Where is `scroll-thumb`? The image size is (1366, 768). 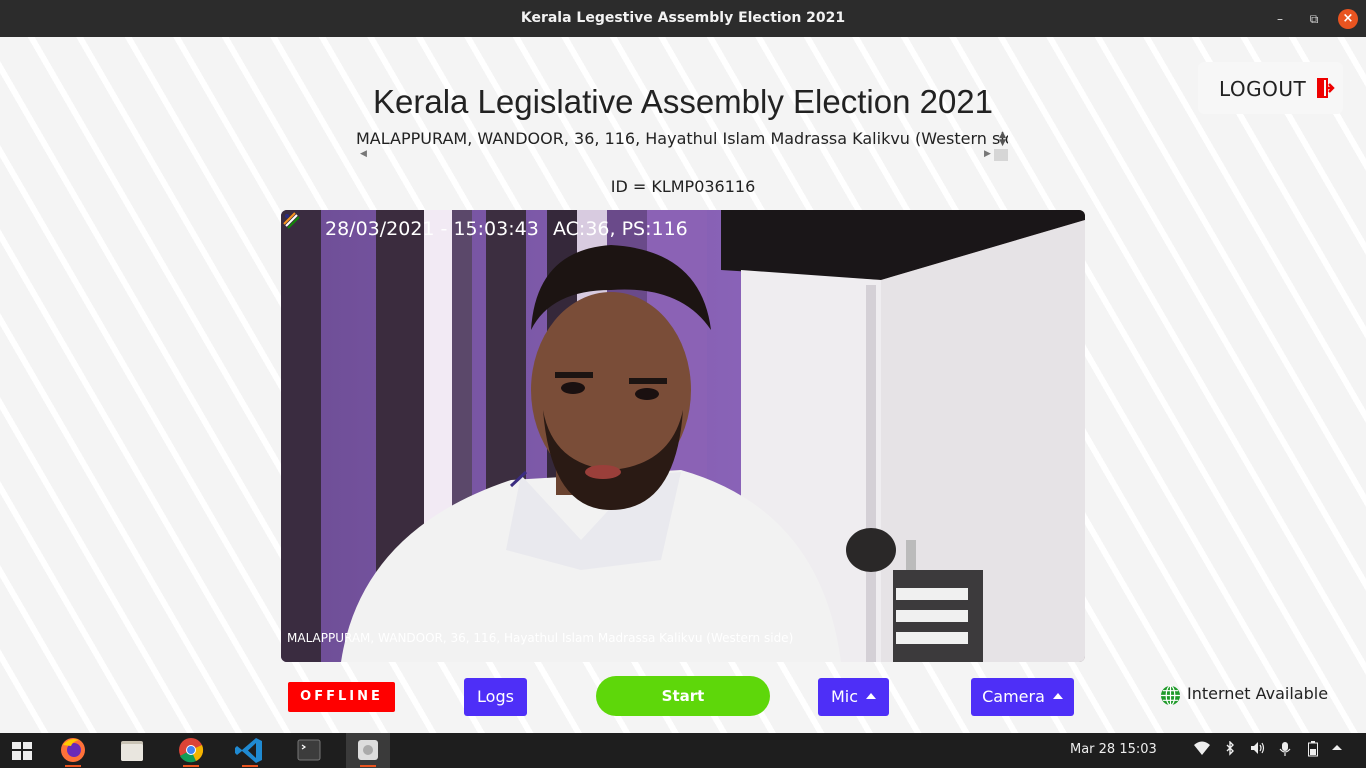 scroll-thumb is located at coordinates (1001, 155).